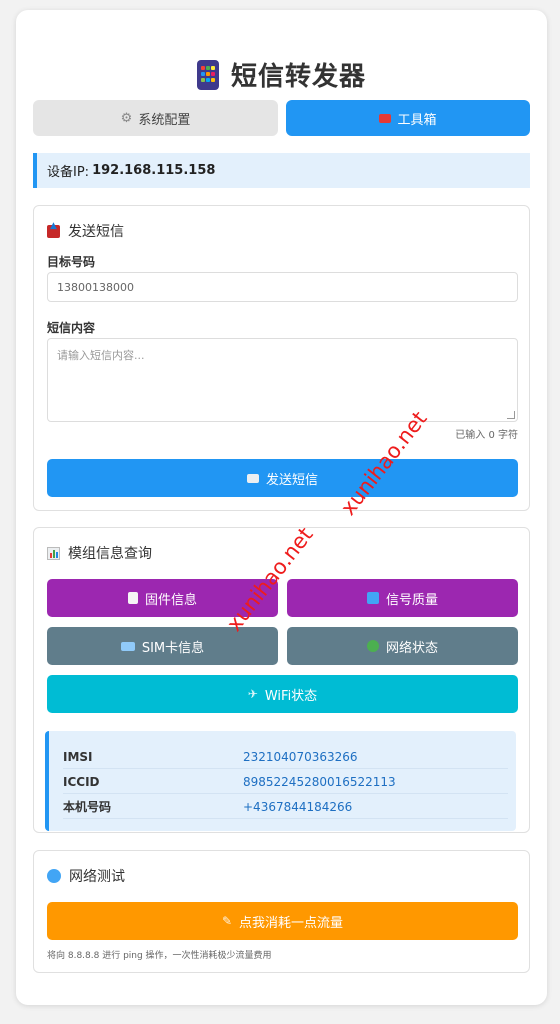 This screenshot has height=1024, width=560. What do you see at coordinates (173, 648) in the screenshot?
I see `sim-info-label: SIM卡信息` at bounding box center [173, 648].